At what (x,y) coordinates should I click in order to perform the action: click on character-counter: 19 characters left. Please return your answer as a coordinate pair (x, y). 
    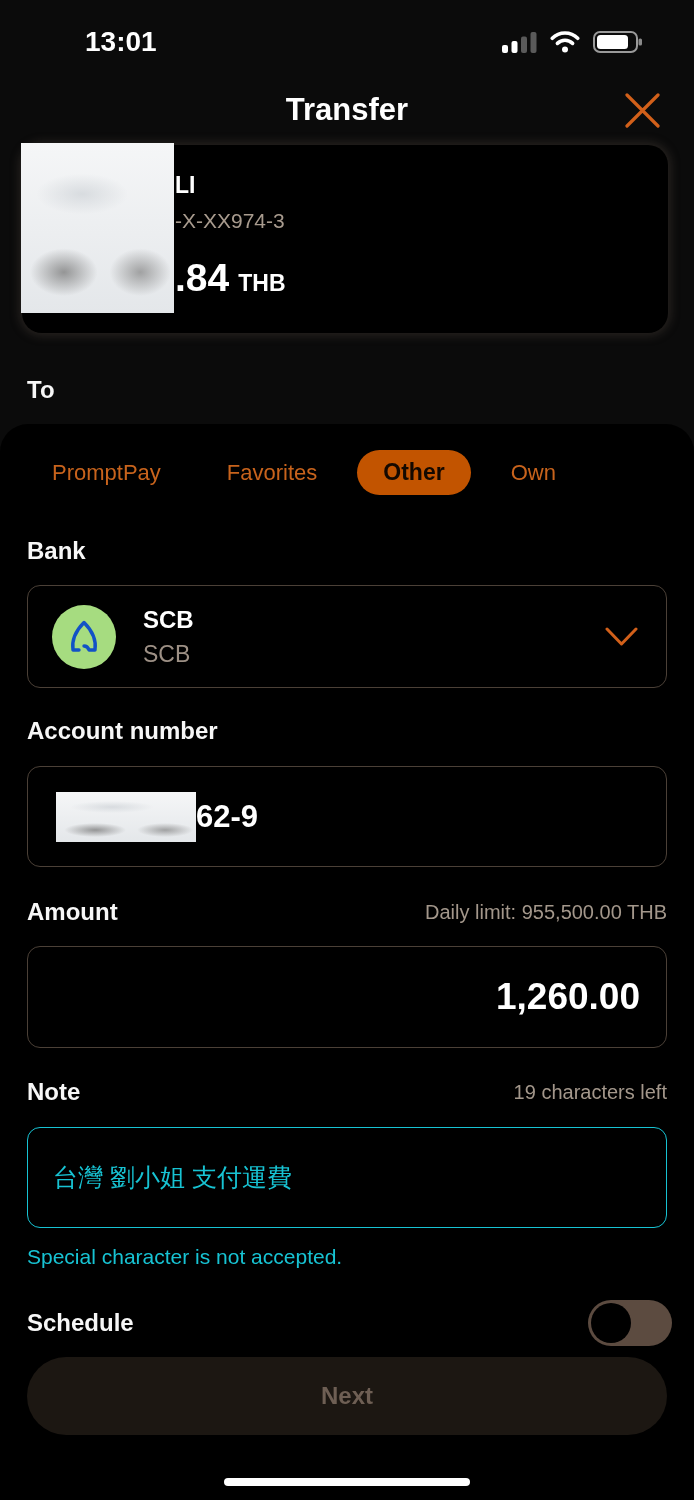
    Looking at the image, I should click on (590, 1092).